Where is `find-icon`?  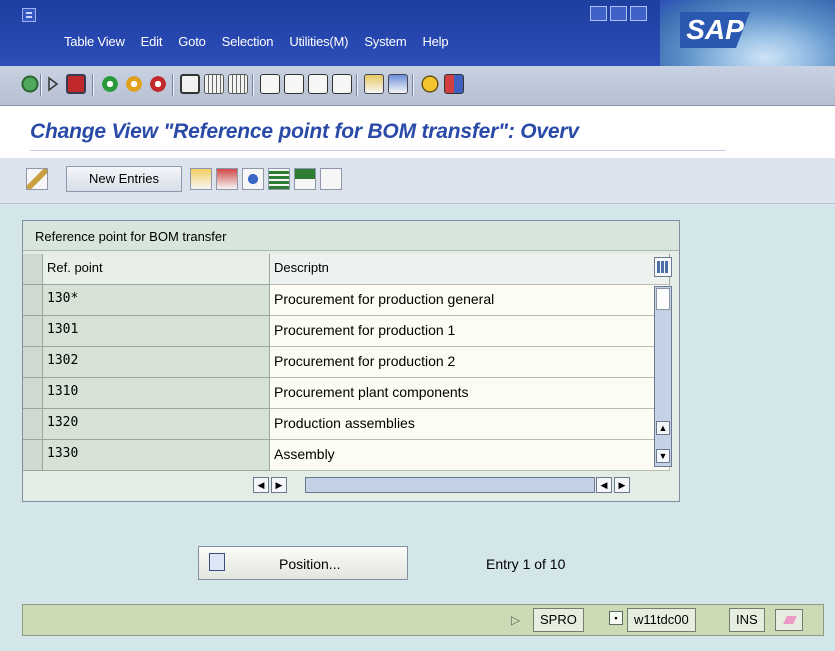
find-icon is located at coordinates (214, 84).